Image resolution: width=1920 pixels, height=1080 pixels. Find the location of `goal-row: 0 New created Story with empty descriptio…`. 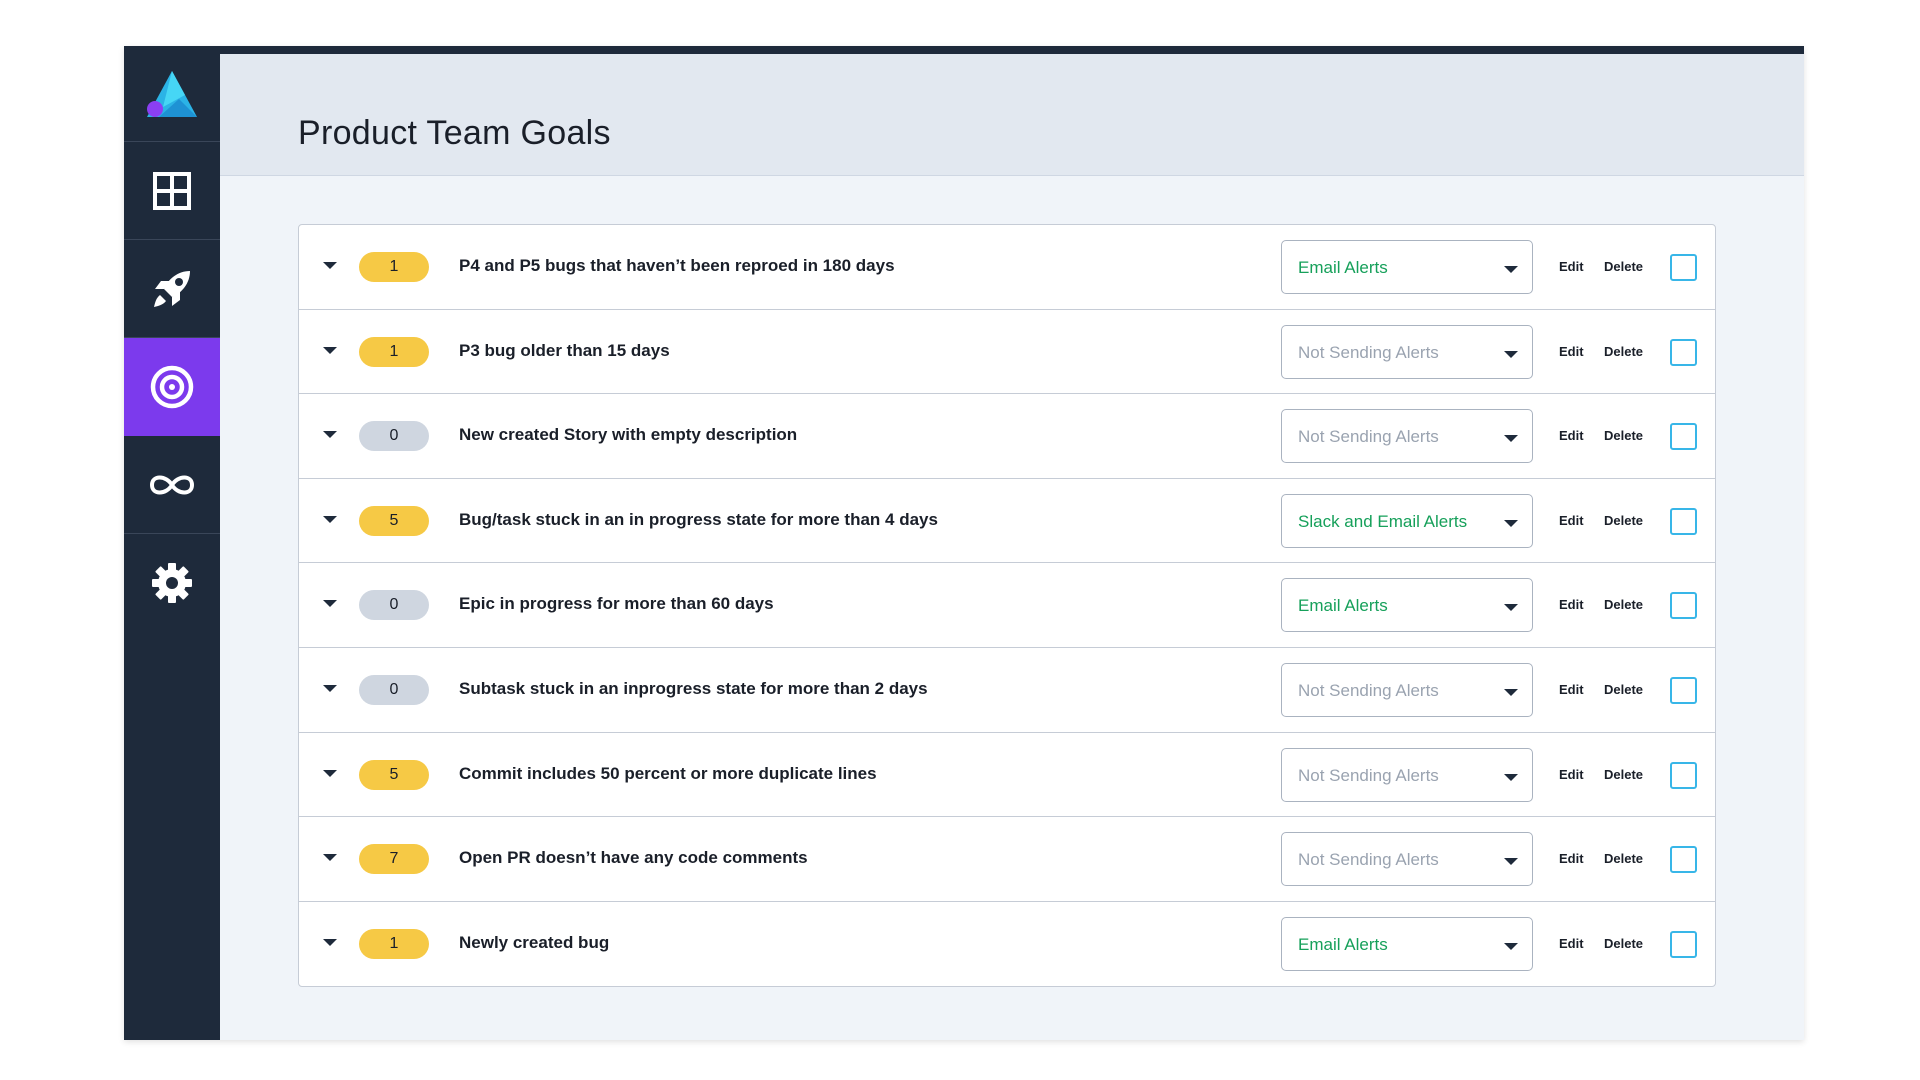

goal-row: 0 New created Story with empty descriptio… is located at coordinates (1007, 436).